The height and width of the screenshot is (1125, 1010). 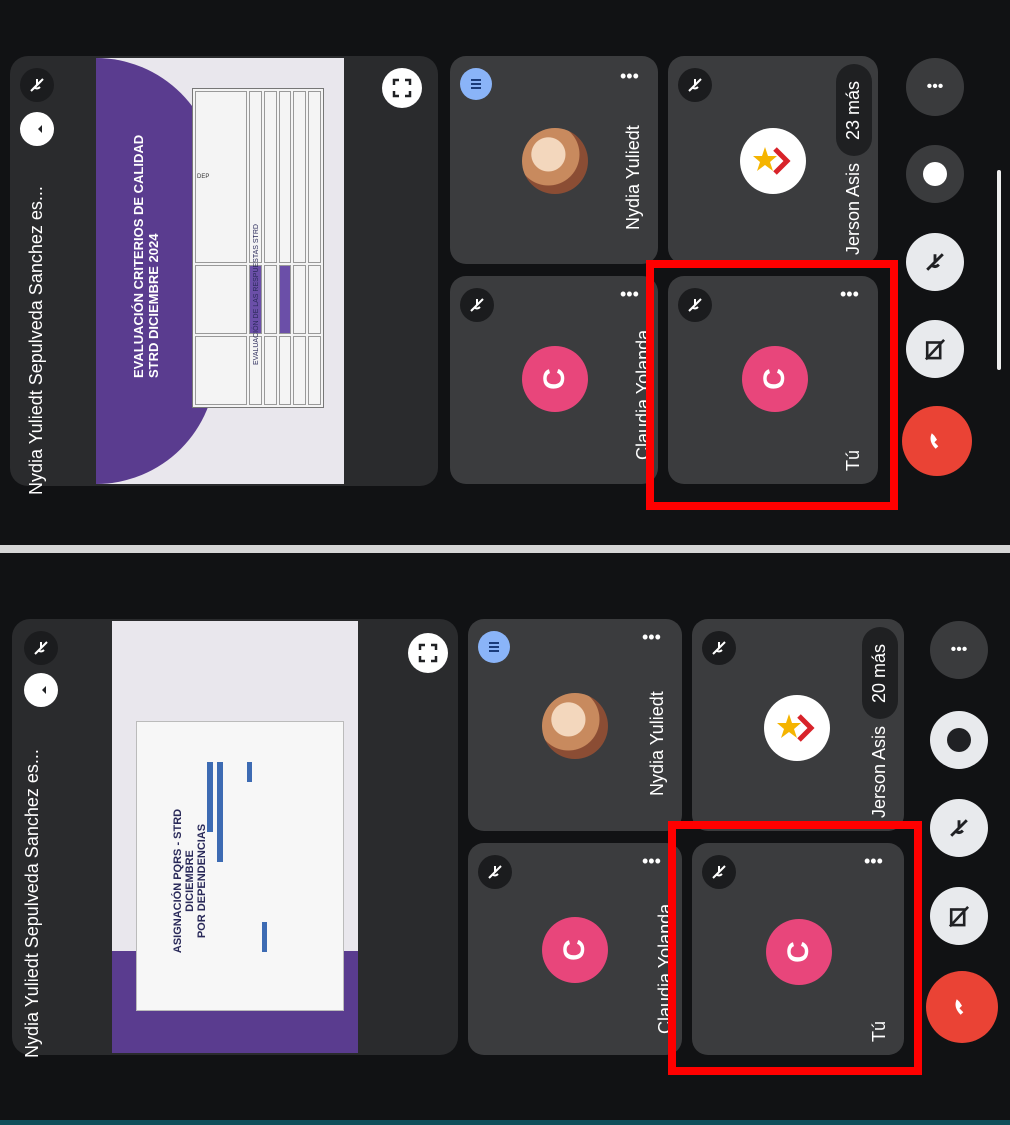 I want to click on participant-tile-jerson: 20 más Jerson Asis, so click(x=798, y=725).